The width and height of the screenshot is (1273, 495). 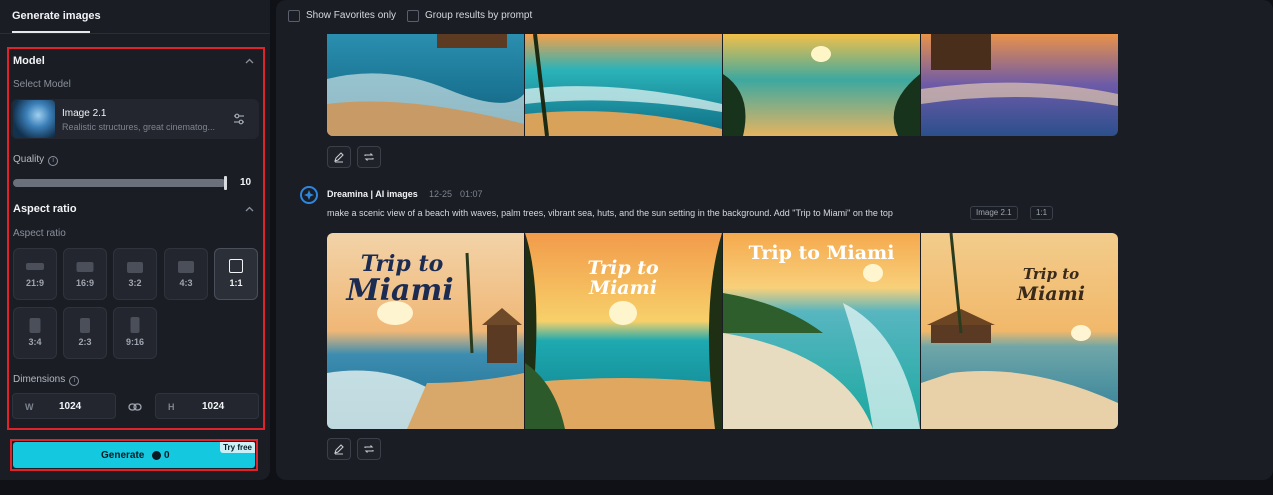 I want to click on generate-highlight: Generate 0 Try free, so click(x=134, y=455).